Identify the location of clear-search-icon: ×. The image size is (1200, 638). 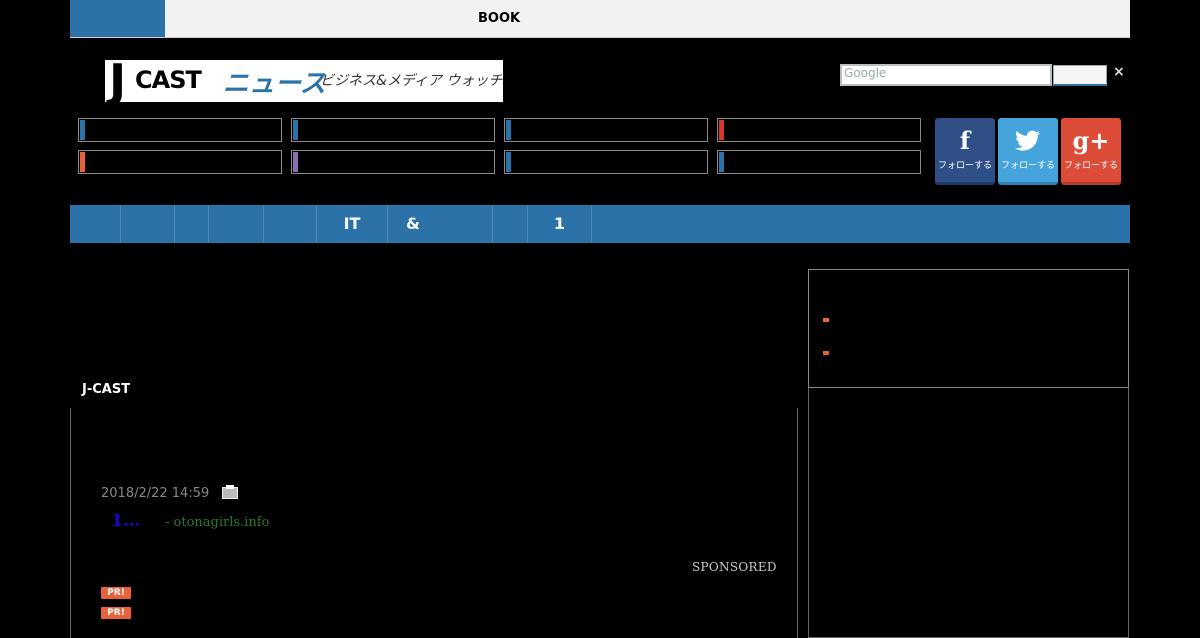
(1119, 72).